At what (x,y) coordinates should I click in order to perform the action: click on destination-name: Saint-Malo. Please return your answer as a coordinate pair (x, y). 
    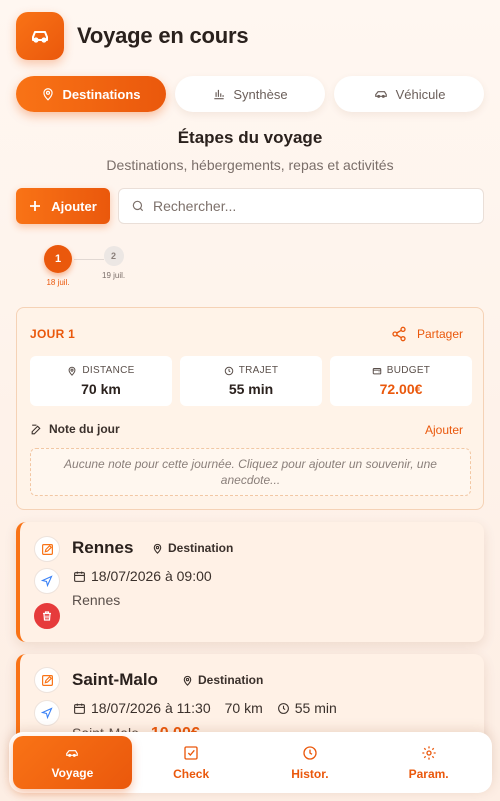
    Looking at the image, I should click on (115, 679).